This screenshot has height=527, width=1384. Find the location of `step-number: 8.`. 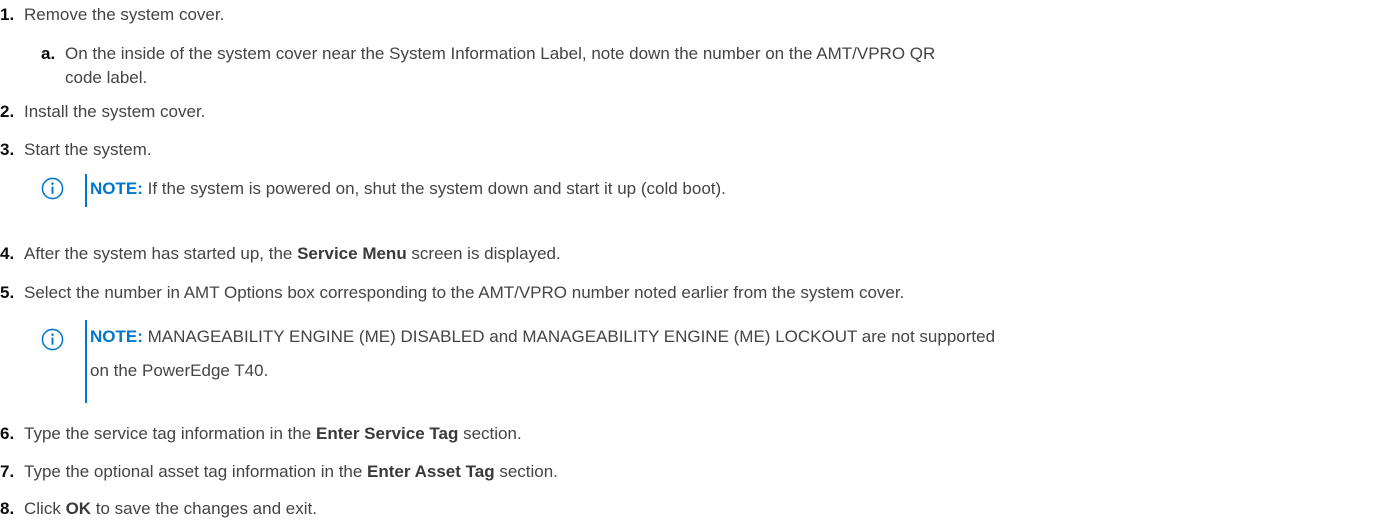

step-number: 8. is located at coordinates (7, 508).